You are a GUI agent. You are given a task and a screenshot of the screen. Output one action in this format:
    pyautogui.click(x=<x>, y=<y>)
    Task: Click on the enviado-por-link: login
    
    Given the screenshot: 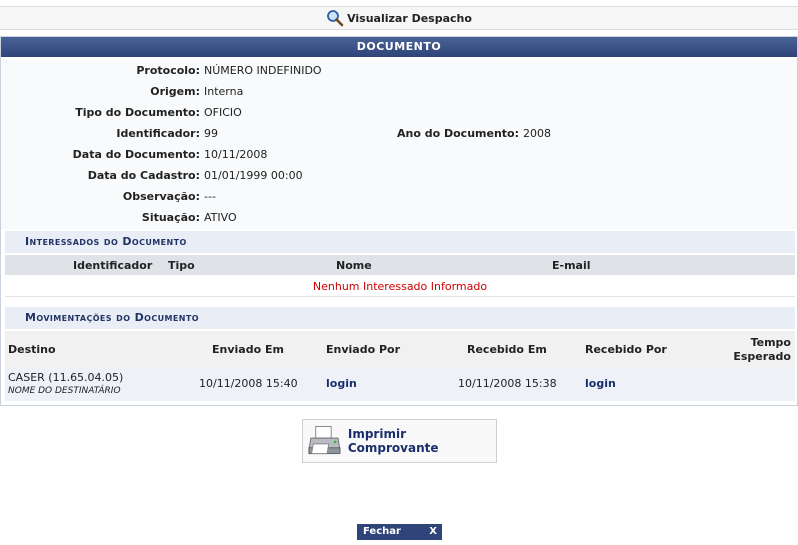 What is the action you would take?
    pyautogui.click(x=341, y=383)
    